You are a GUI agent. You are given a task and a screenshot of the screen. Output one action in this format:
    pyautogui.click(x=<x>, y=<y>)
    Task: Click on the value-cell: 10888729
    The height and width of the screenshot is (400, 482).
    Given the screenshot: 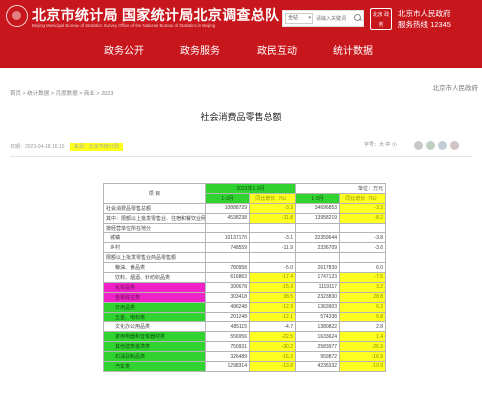 What is the action you would take?
    pyautogui.click(x=227, y=208)
    